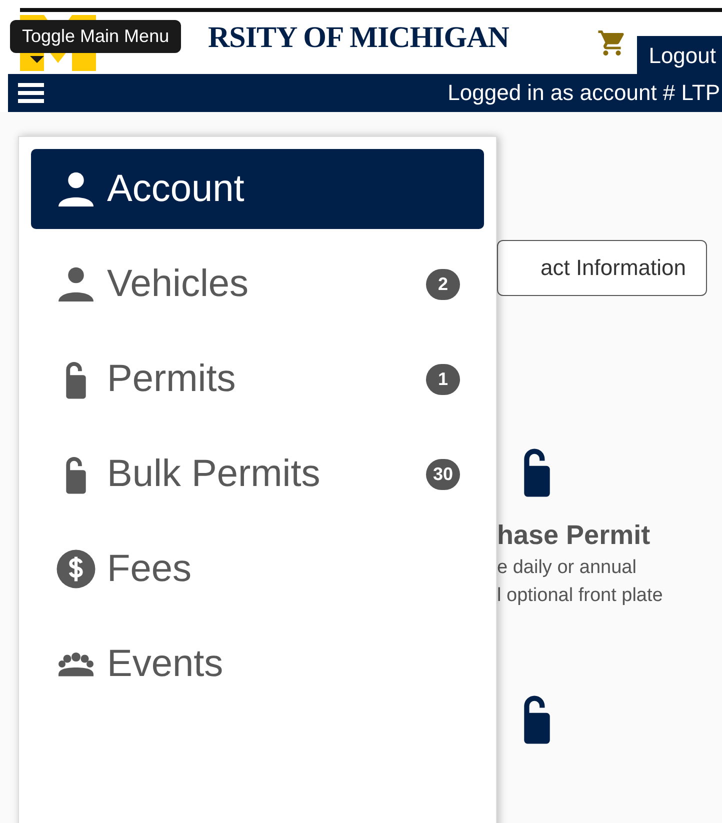 The width and height of the screenshot is (722, 823). What do you see at coordinates (580, 596) in the screenshot?
I see `card-text: l optional front plate` at bounding box center [580, 596].